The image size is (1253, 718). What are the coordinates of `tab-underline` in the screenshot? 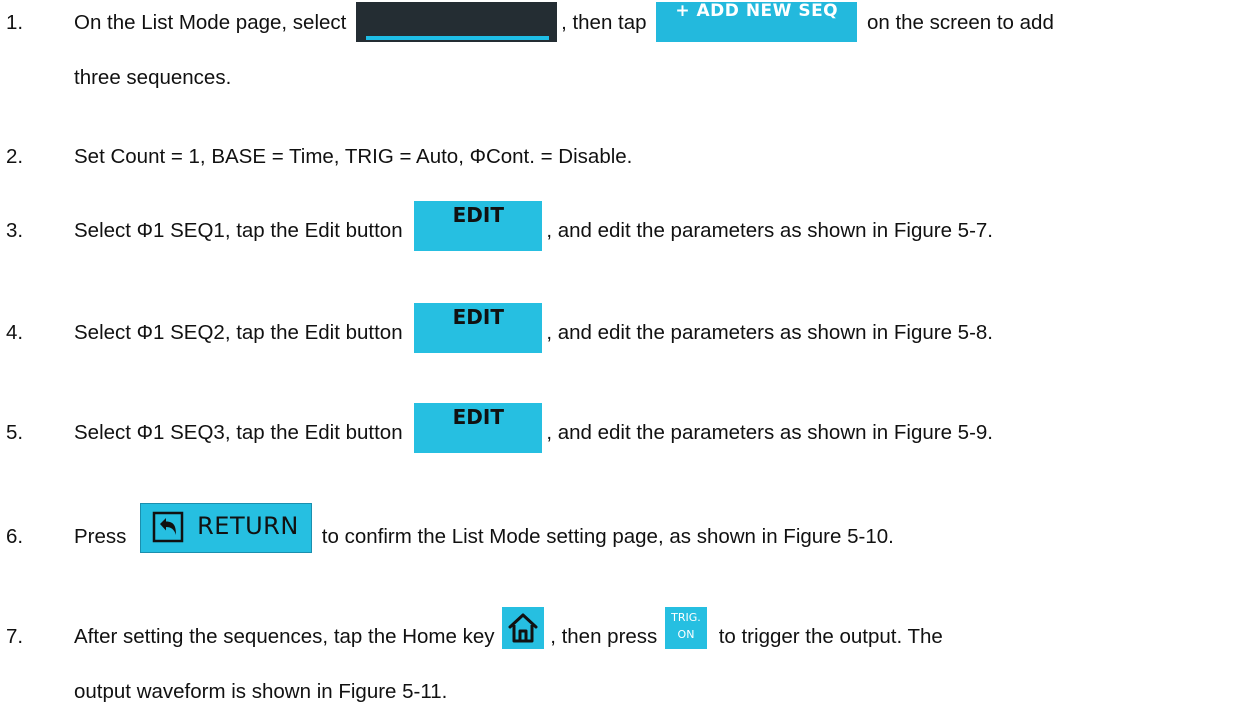 It's located at (458, 37).